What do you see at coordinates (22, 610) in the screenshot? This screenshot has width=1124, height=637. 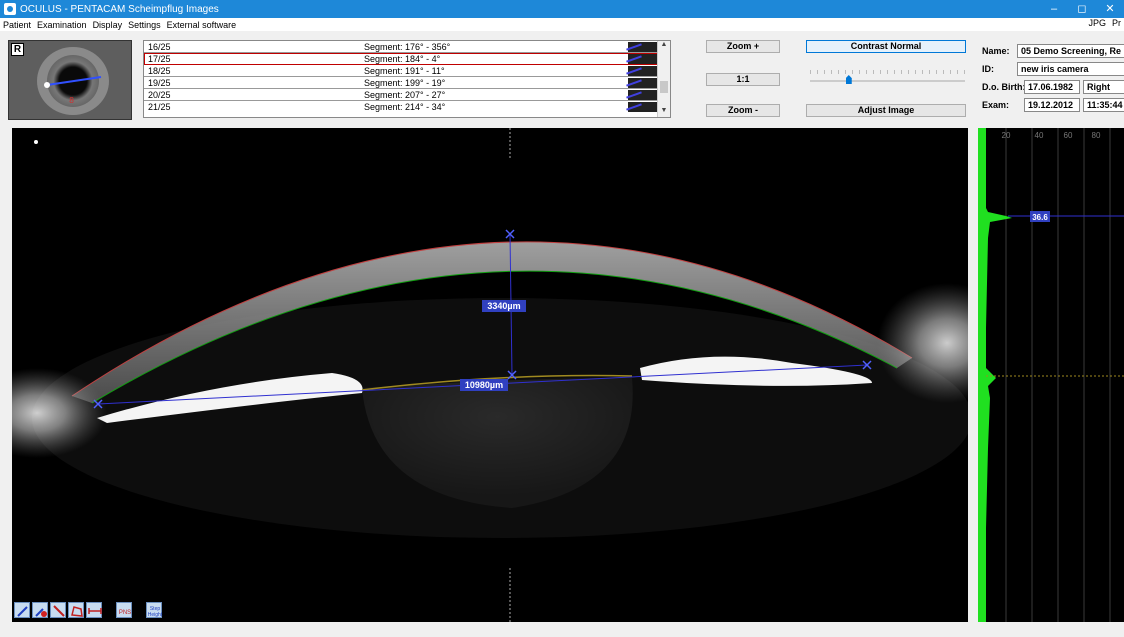 I see `pen-tool-icon` at bounding box center [22, 610].